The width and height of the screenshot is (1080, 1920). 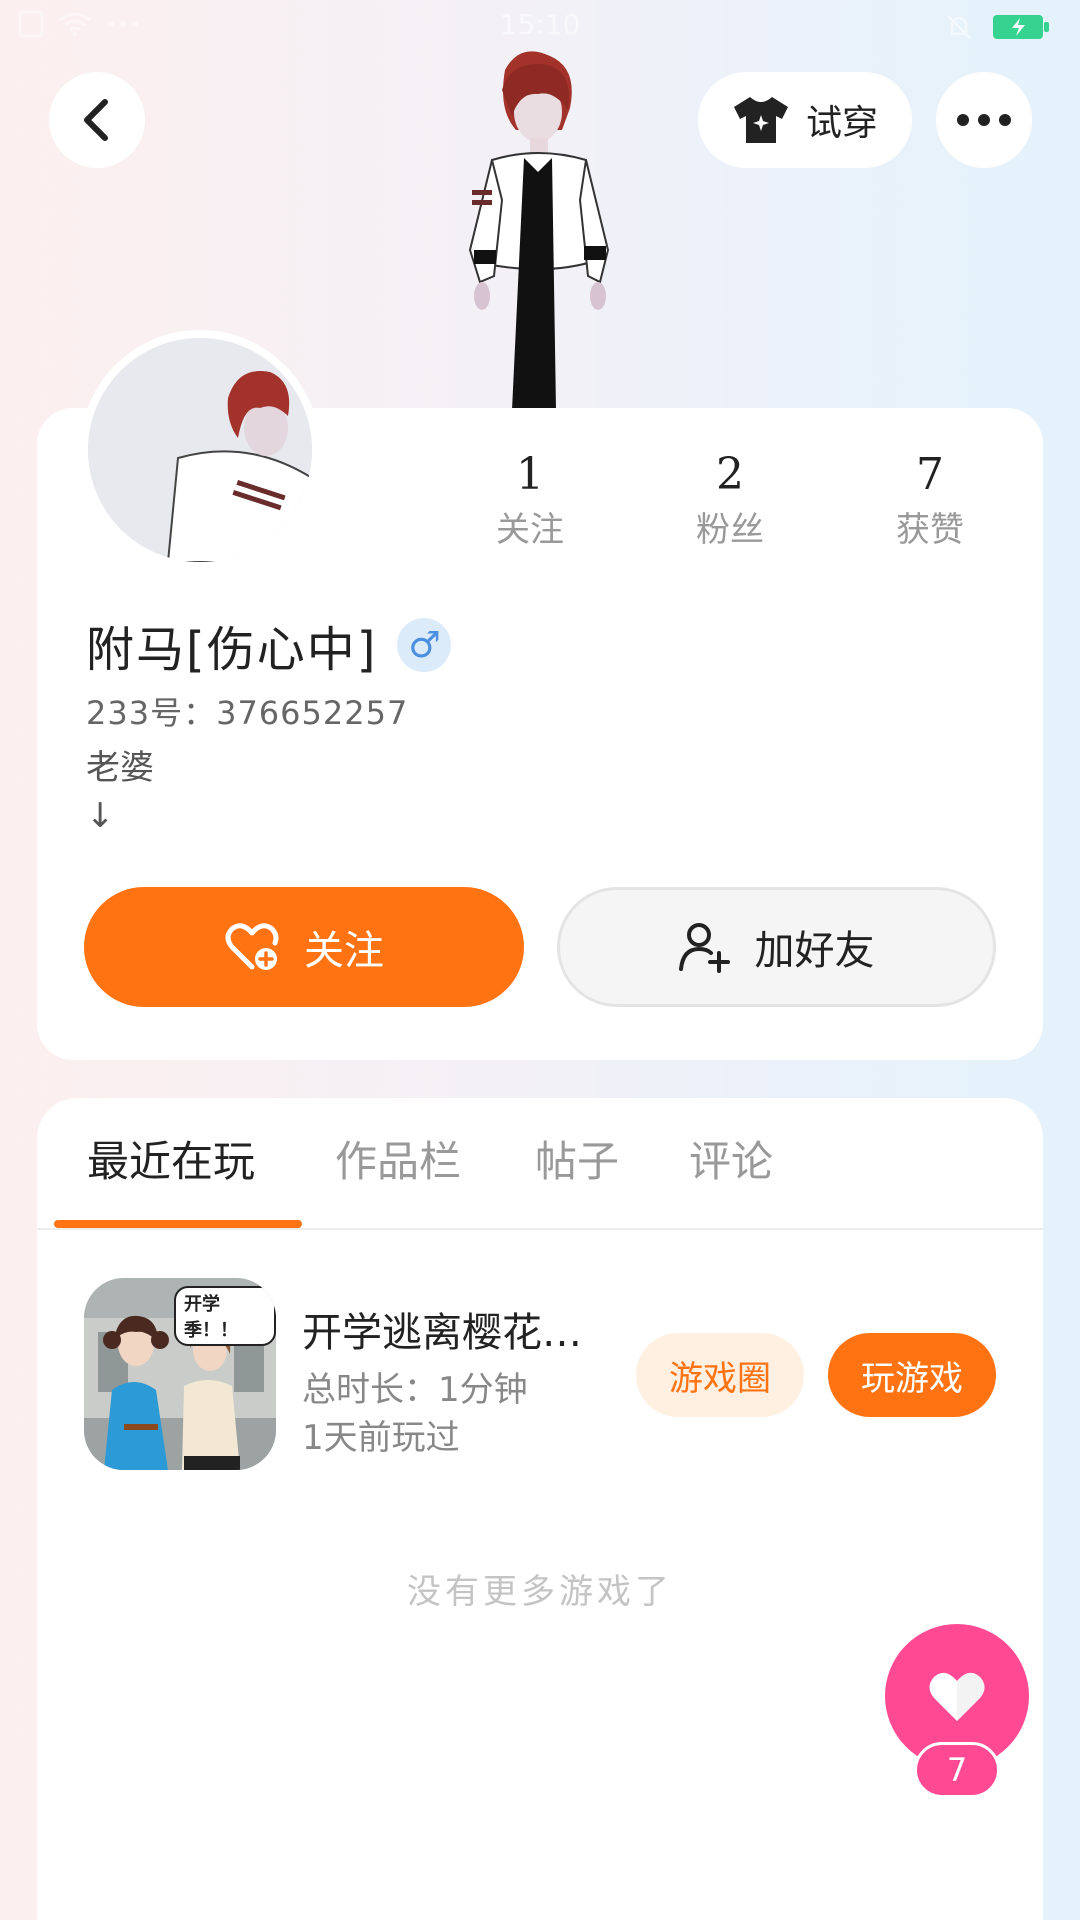 I want to click on more-dots-icon, so click(x=984, y=120).